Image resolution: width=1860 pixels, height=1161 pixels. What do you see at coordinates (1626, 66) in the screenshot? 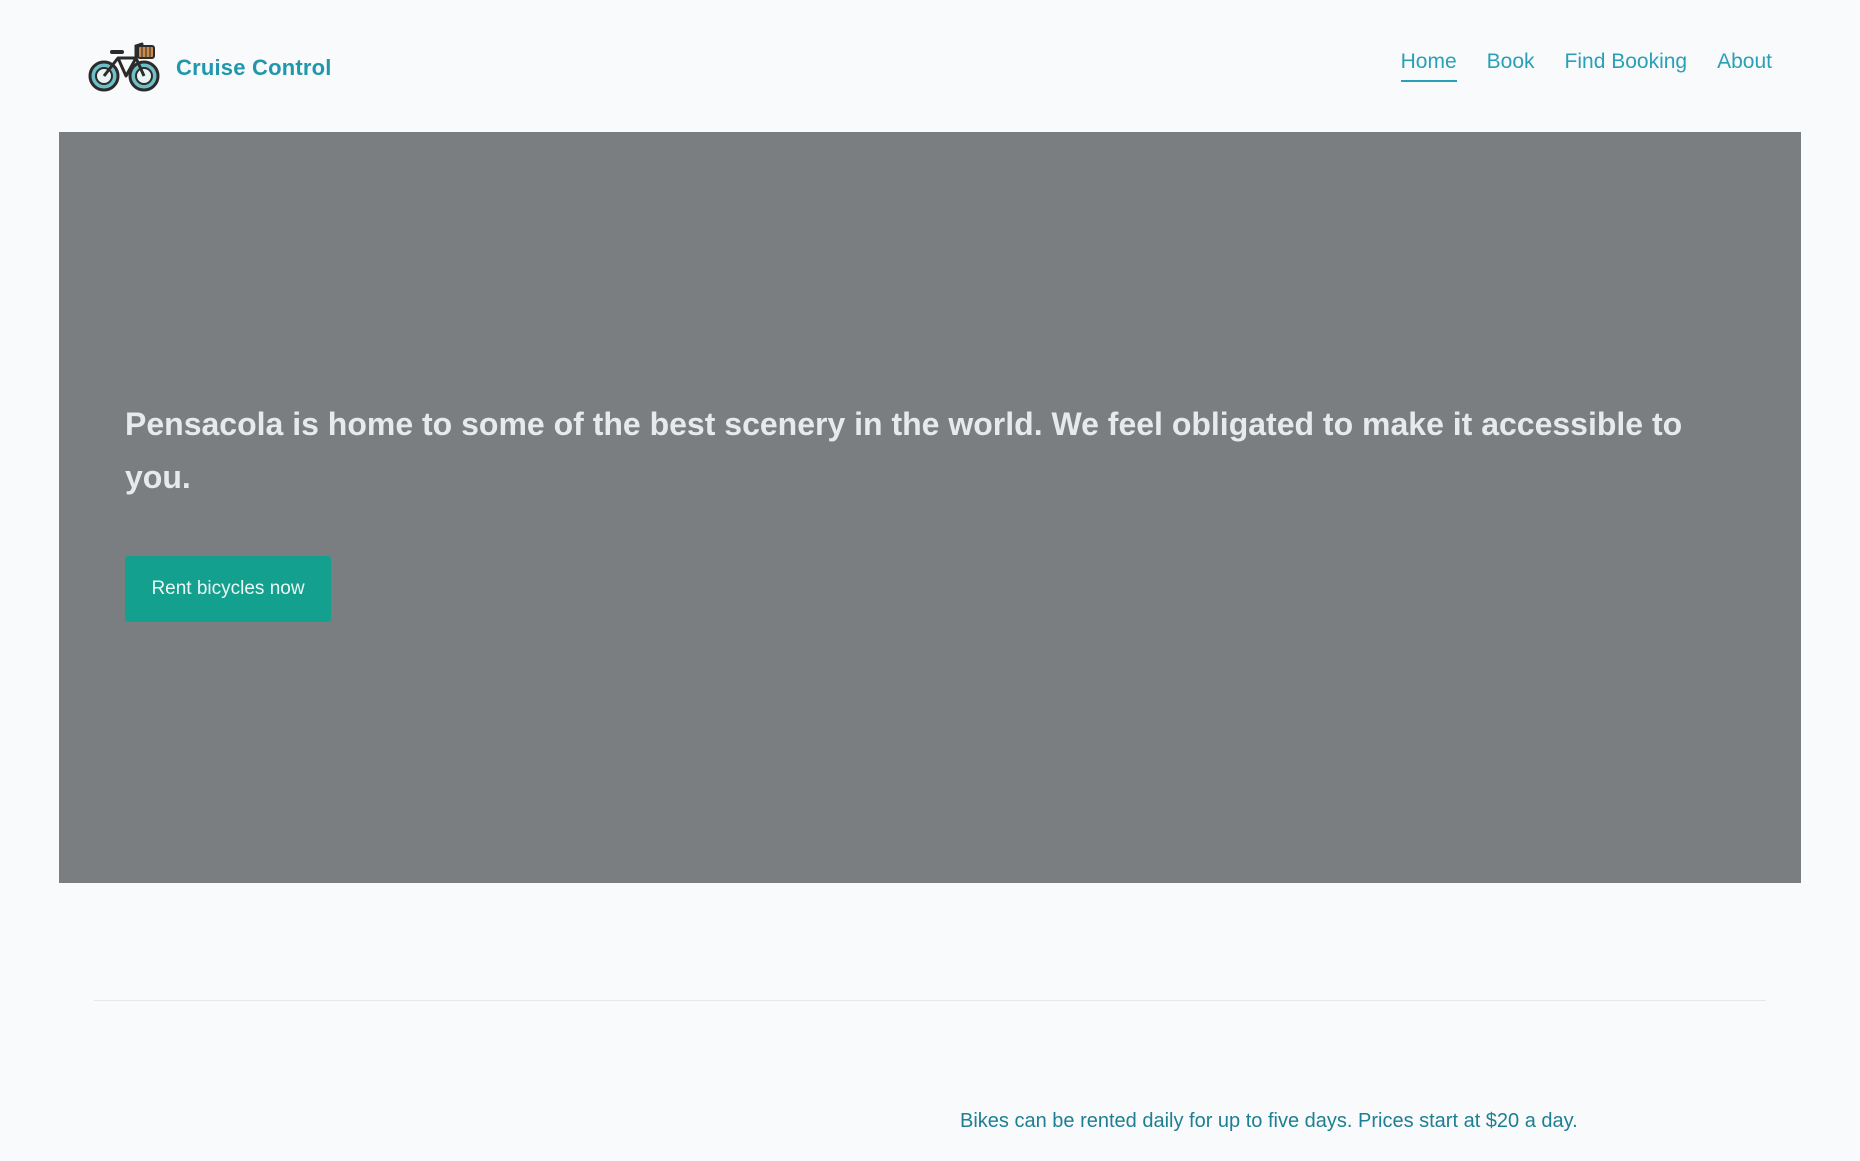
I see `nav-link-find-booking: Find Booking` at bounding box center [1626, 66].